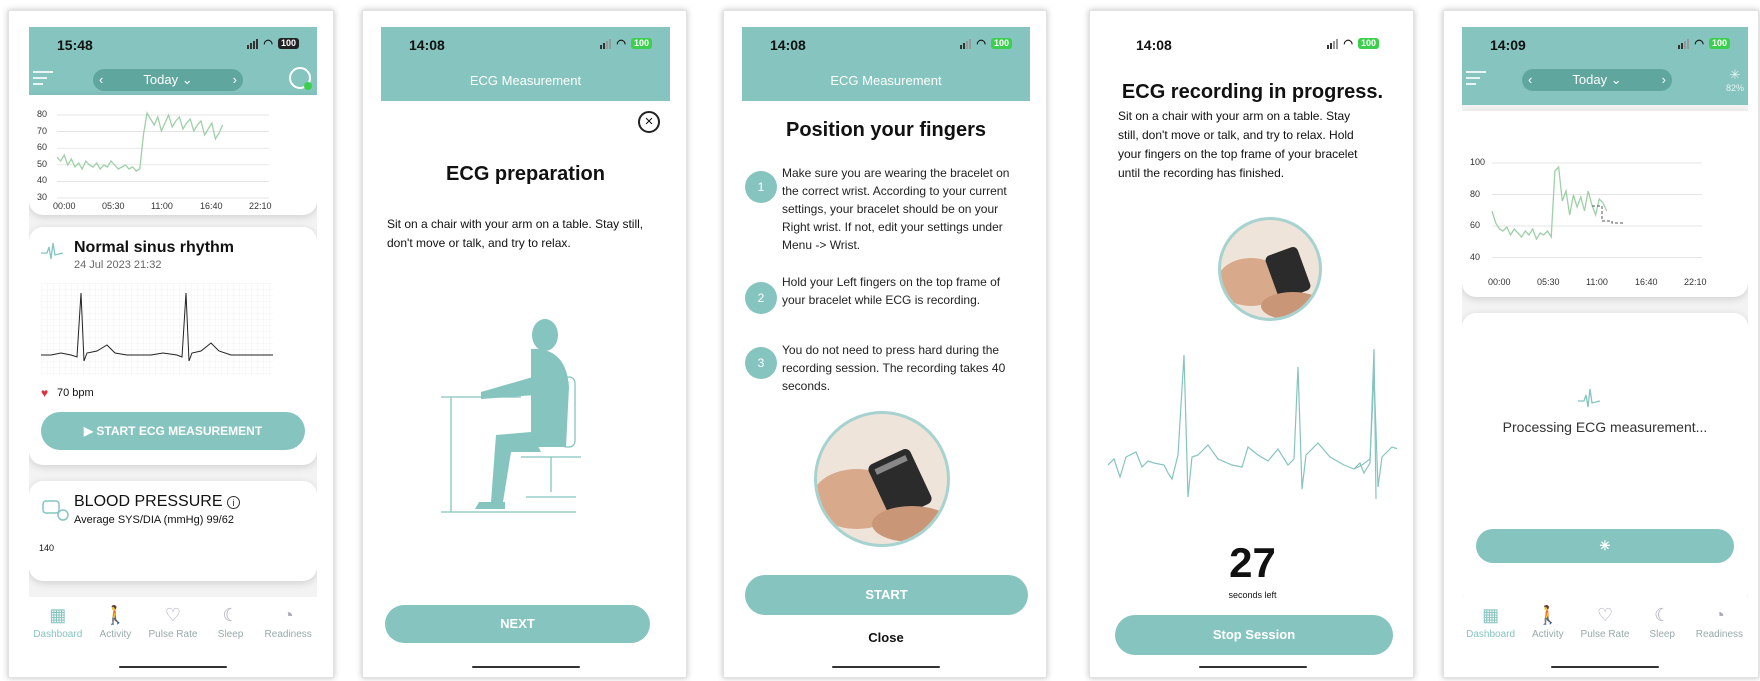 The width and height of the screenshot is (1760, 681). Describe the element at coordinates (525, 80) in the screenshot. I see `header-title: ECG Measurement` at that location.